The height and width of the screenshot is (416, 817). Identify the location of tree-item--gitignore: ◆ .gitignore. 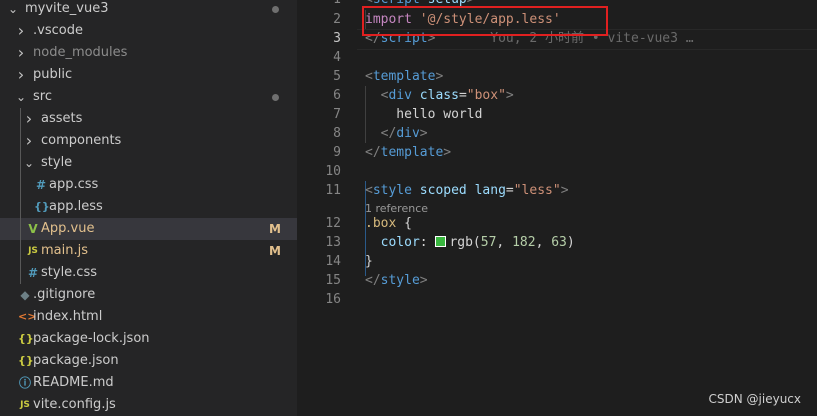
(148, 295).